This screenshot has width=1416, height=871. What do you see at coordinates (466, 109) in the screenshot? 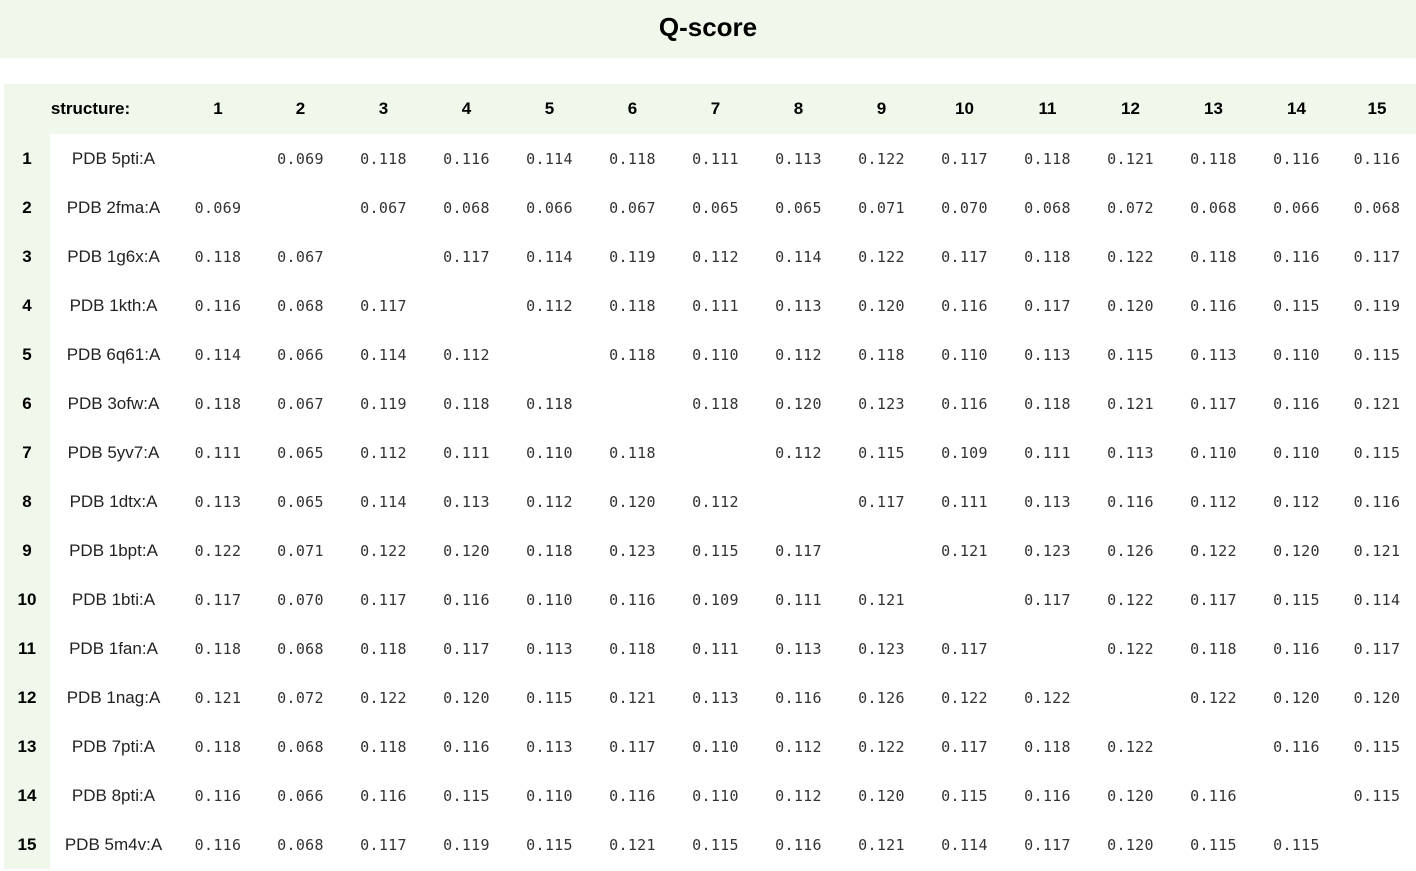
I see `column-header: 4` at bounding box center [466, 109].